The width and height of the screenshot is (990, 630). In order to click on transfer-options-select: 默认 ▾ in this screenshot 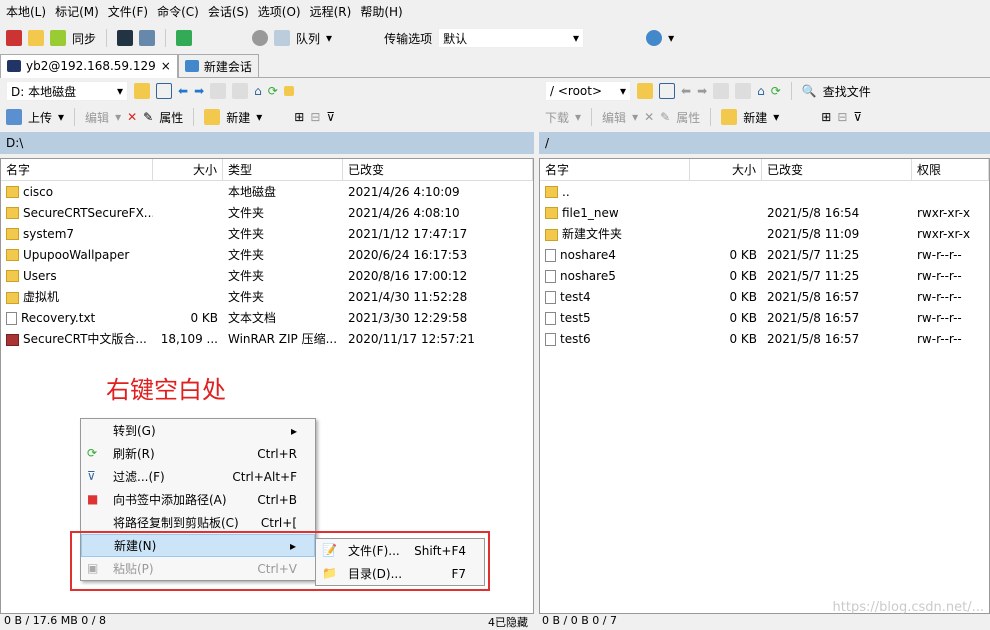, I will do `click(511, 38)`.